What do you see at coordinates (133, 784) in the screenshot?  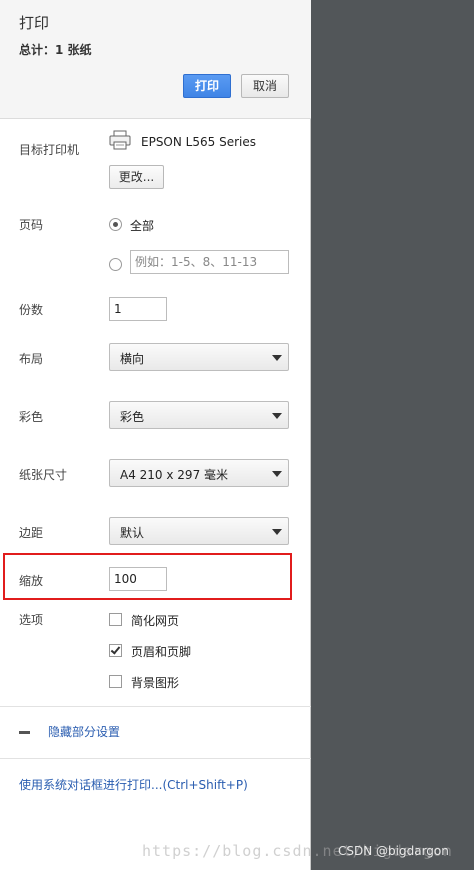 I see `system-dialog-link: 使用系统对话框进行打印...(Ctrl+Shift+P)` at bounding box center [133, 784].